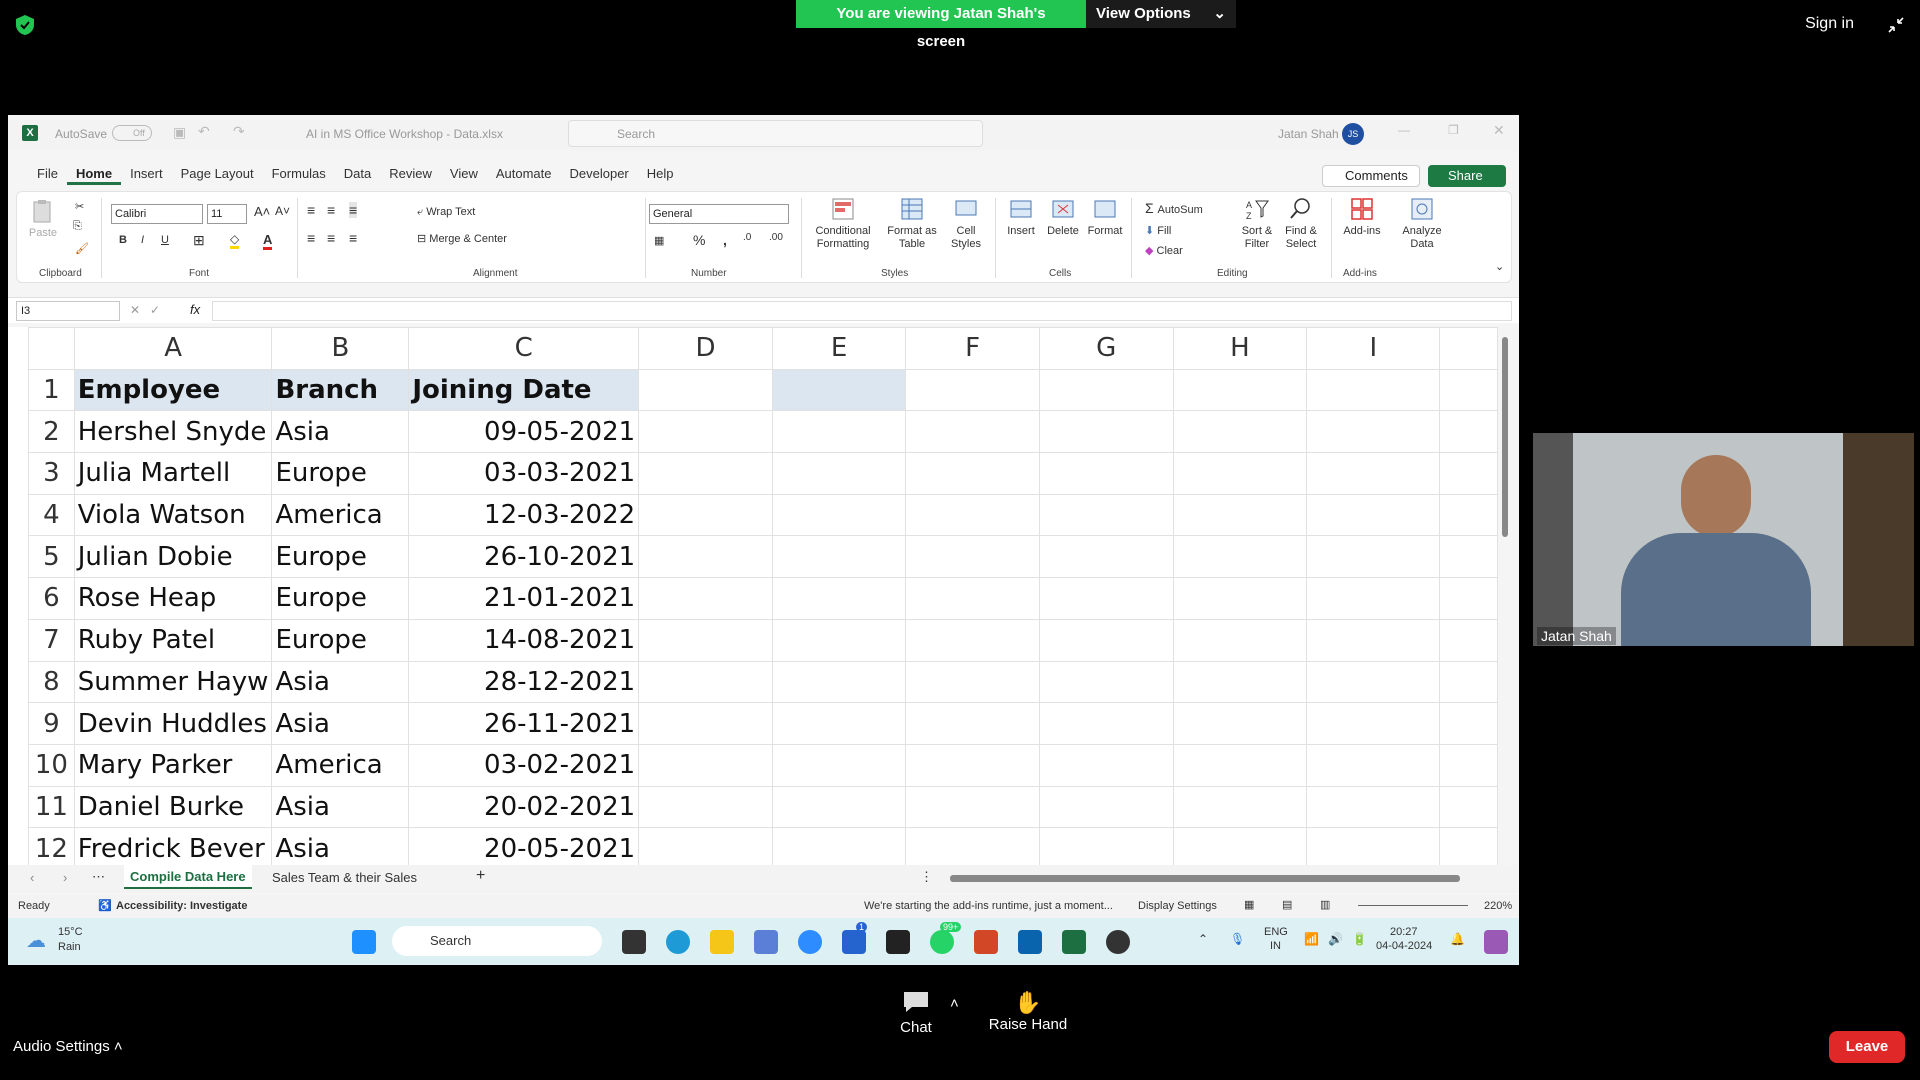  Describe the element at coordinates (204, 131) in the screenshot. I see `undo-icon: ↶` at that location.